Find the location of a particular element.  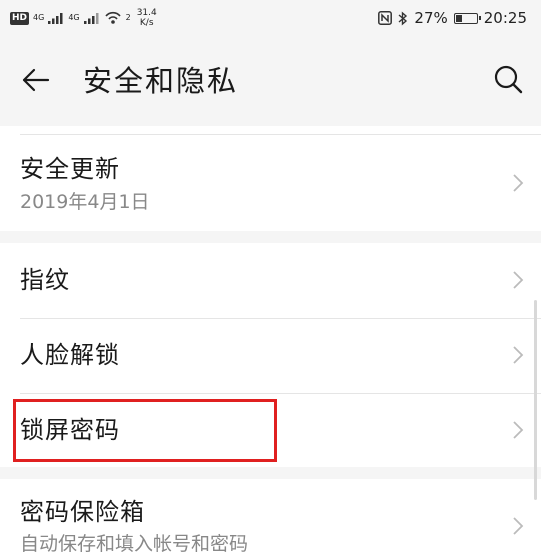

setting-password-vault: 密码保险箱 自动保存和填入帐号和密码 is located at coordinates (270, 519).